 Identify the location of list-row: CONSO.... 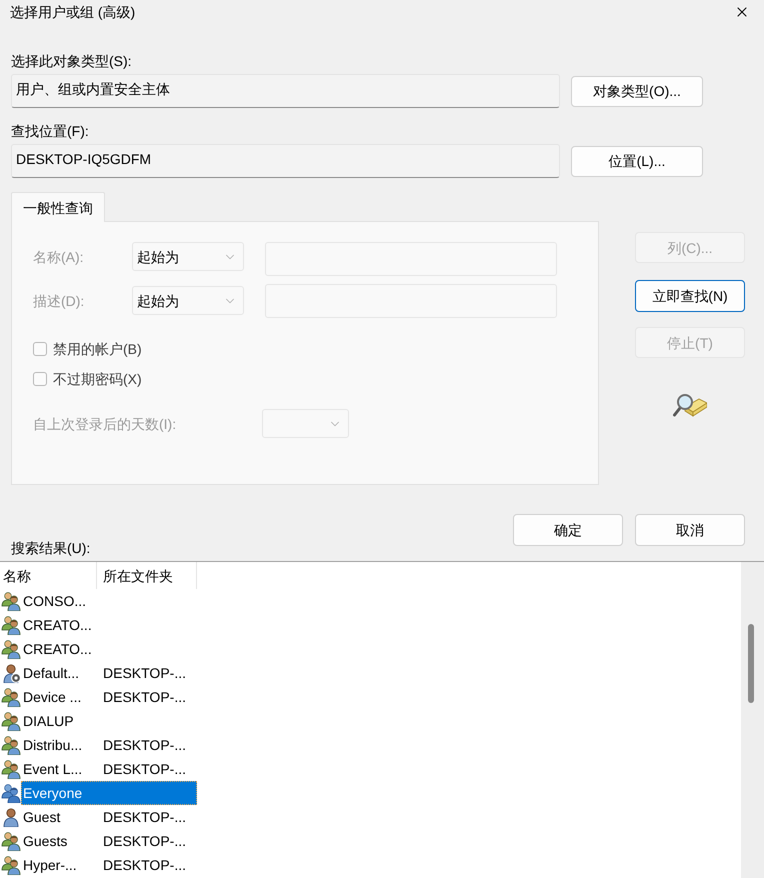
(109, 601).